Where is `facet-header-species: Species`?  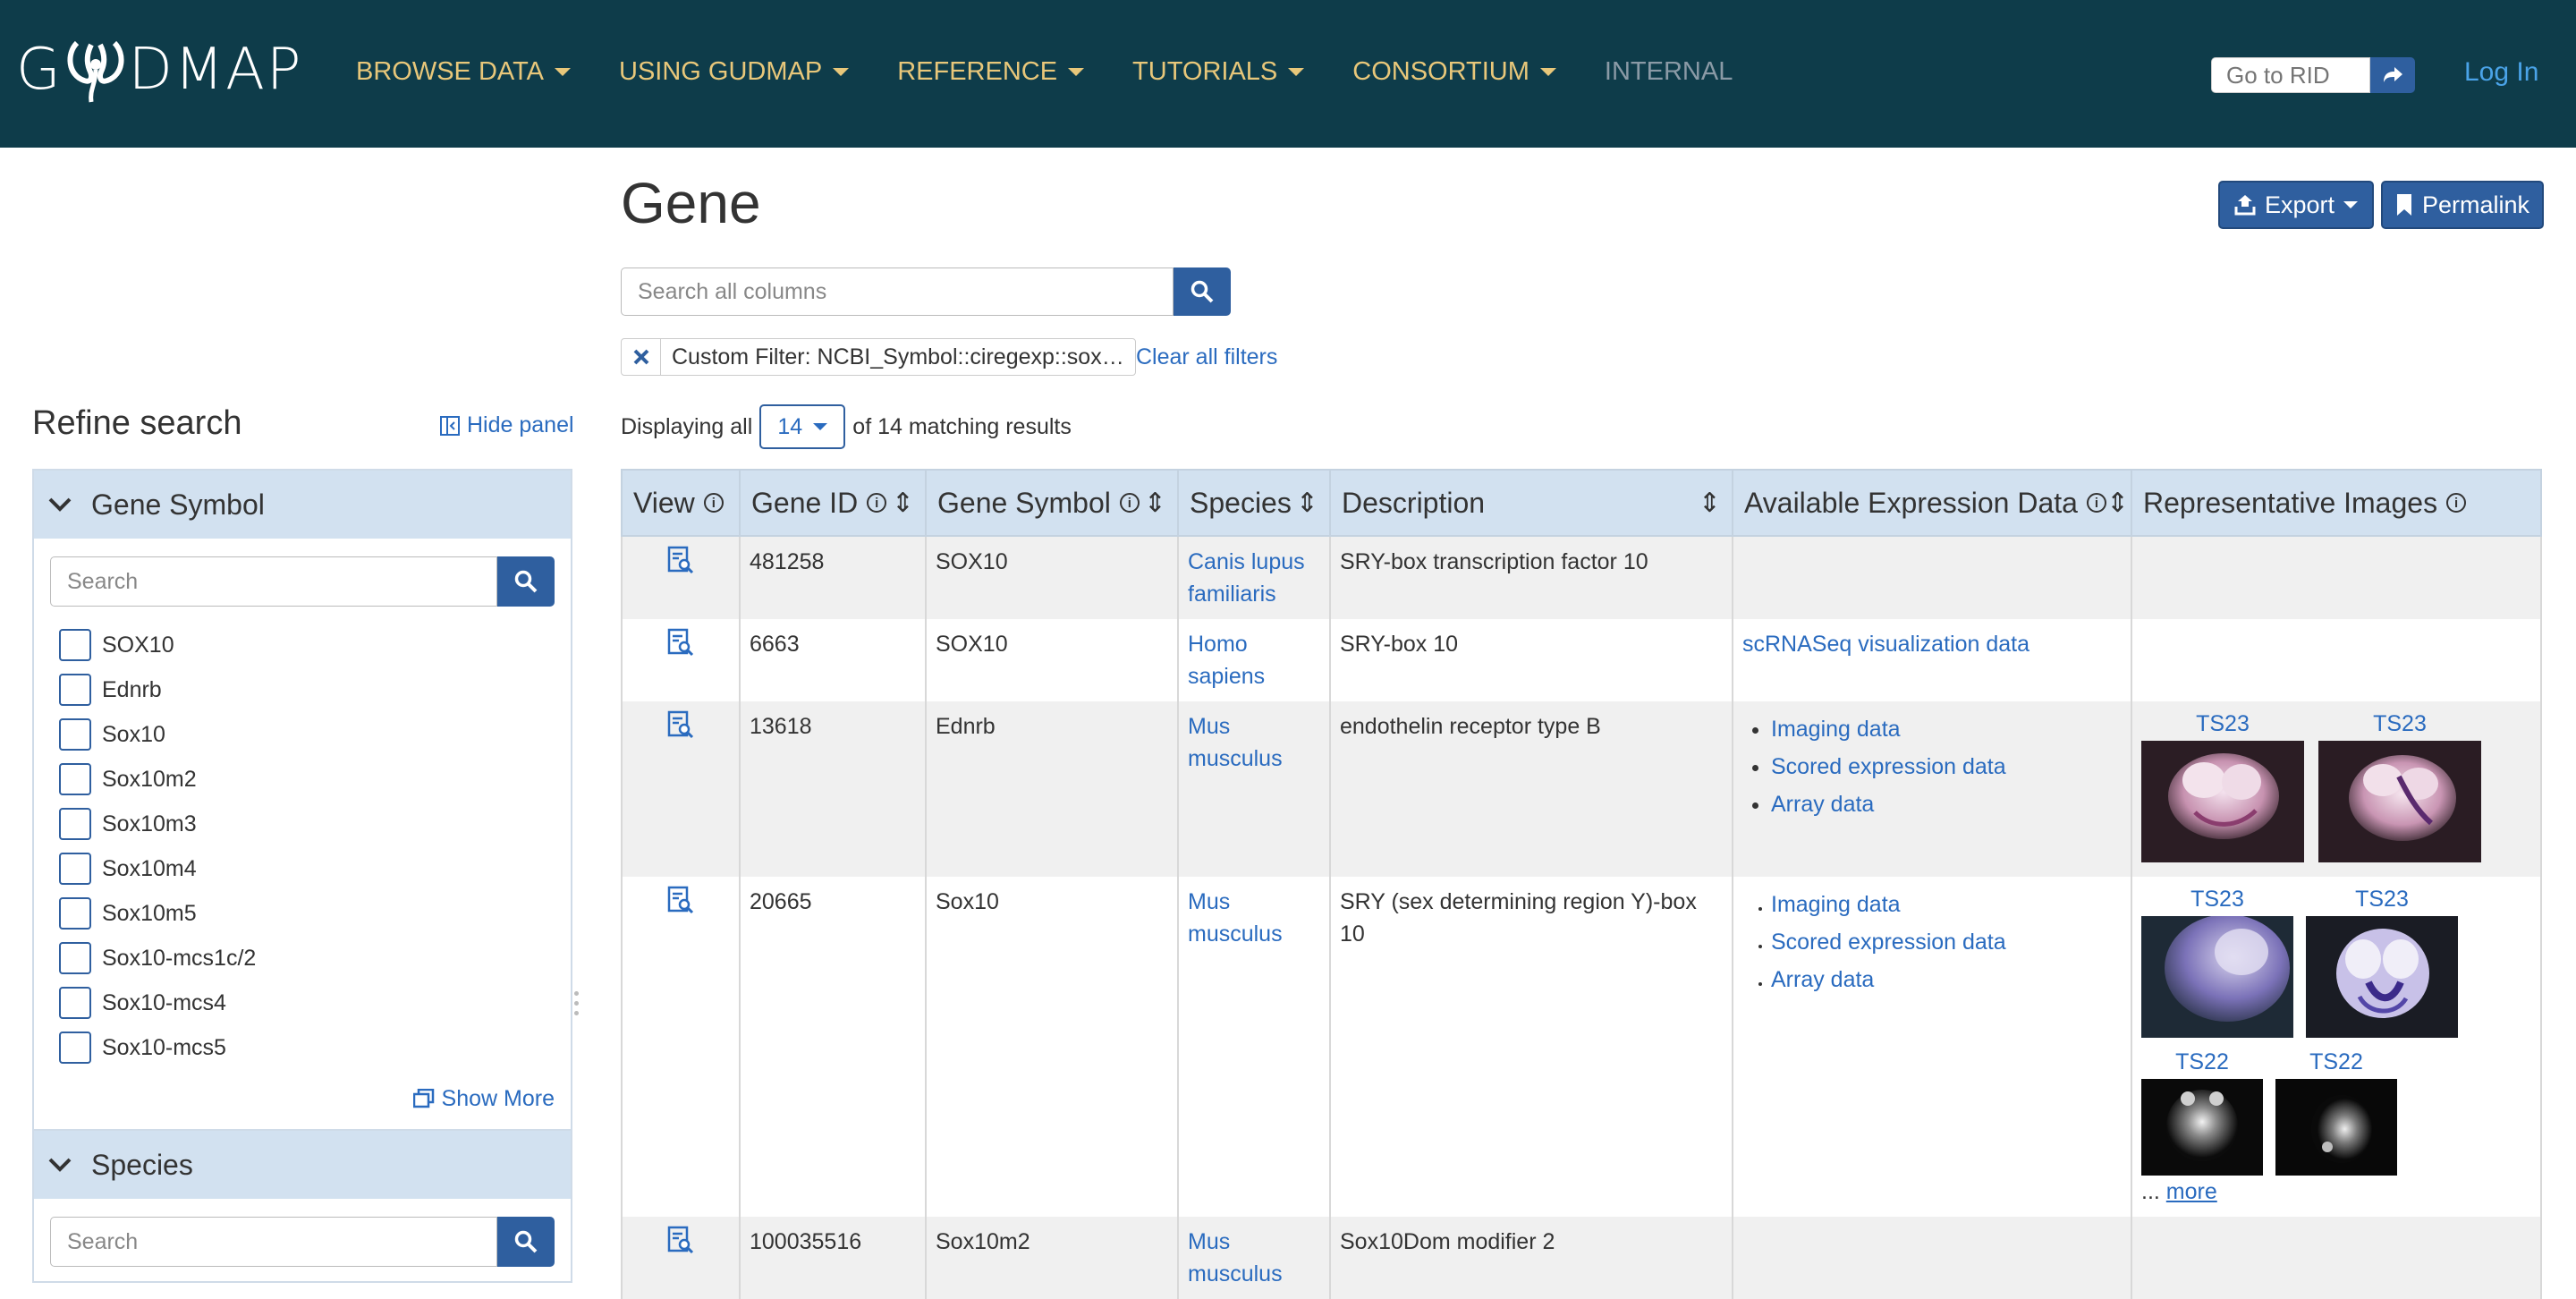 facet-header-species: Species is located at coordinates (302, 1165).